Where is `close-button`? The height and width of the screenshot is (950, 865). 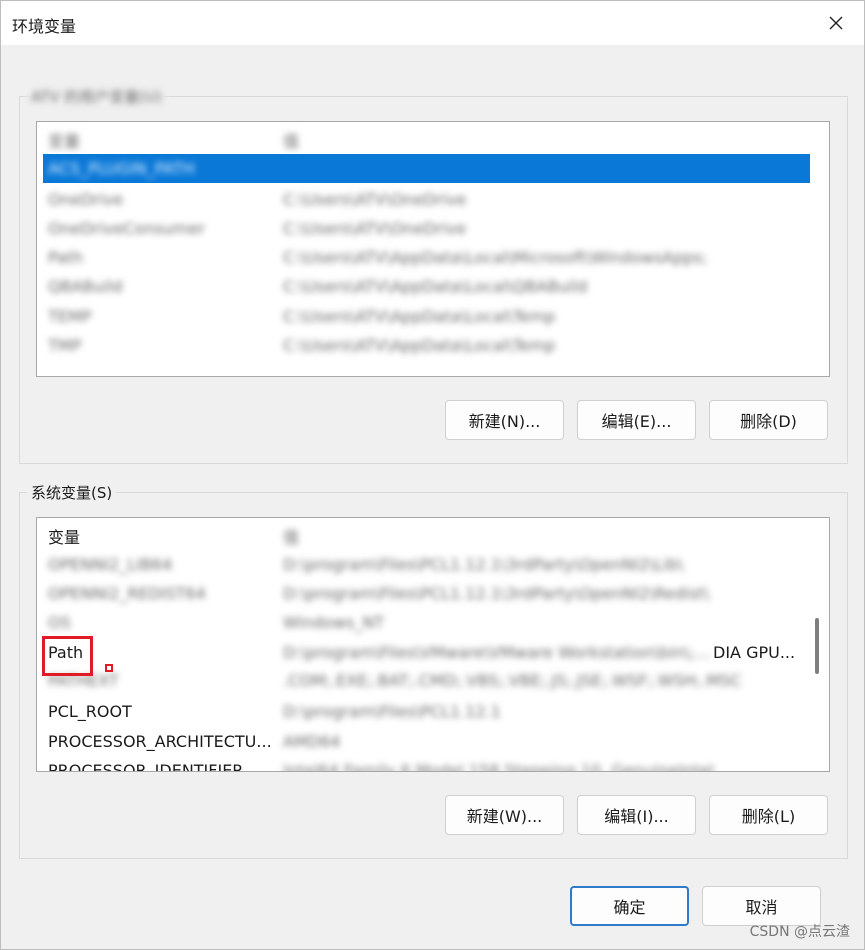
close-button is located at coordinates (836, 23).